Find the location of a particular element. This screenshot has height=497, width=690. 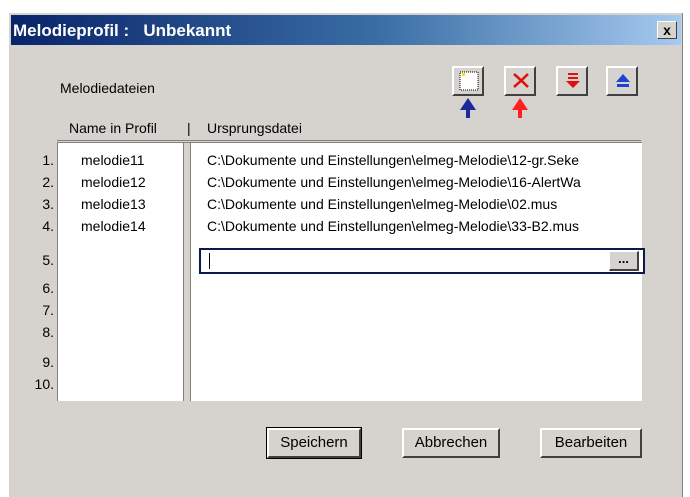

row-number: 8. is located at coordinates (48, 332).